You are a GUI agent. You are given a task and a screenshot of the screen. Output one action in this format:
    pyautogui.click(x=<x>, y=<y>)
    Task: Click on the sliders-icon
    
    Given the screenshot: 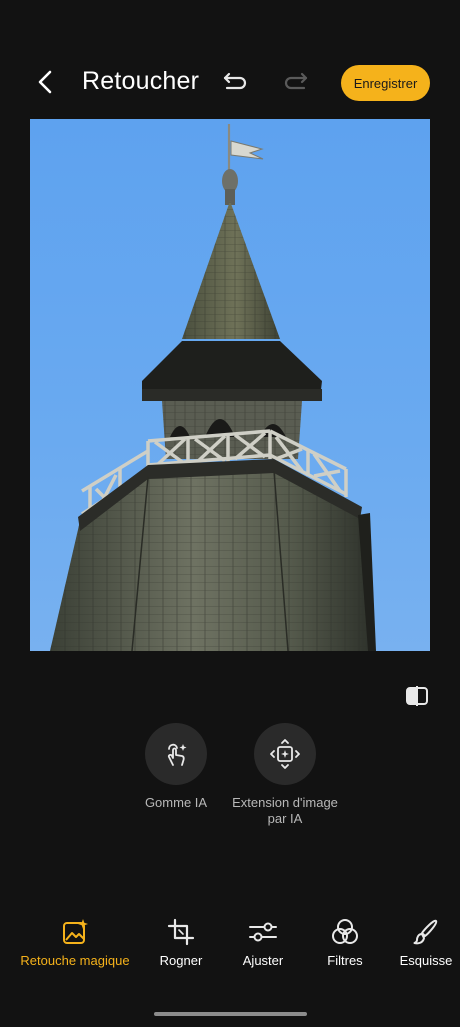 What is the action you would take?
    pyautogui.click(x=263, y=932)
    